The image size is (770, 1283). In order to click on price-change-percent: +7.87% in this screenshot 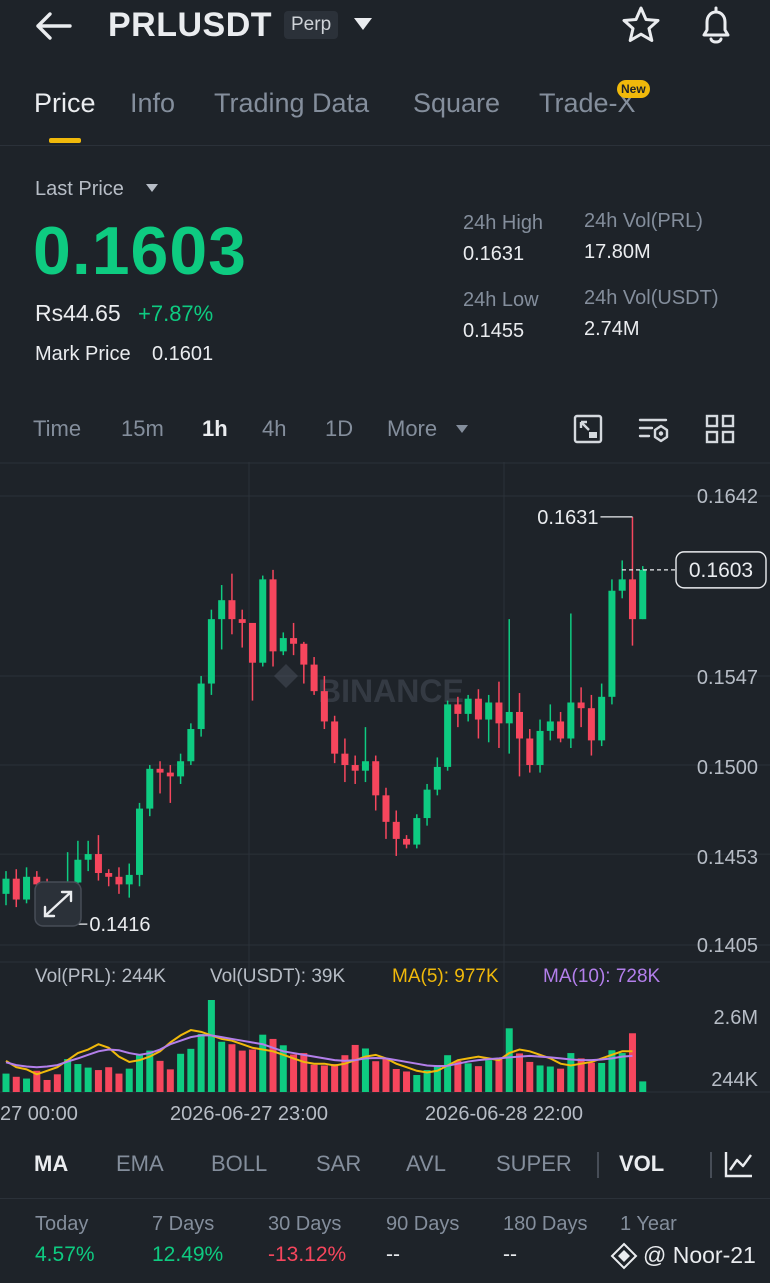, I will do `click(176, 313)`.